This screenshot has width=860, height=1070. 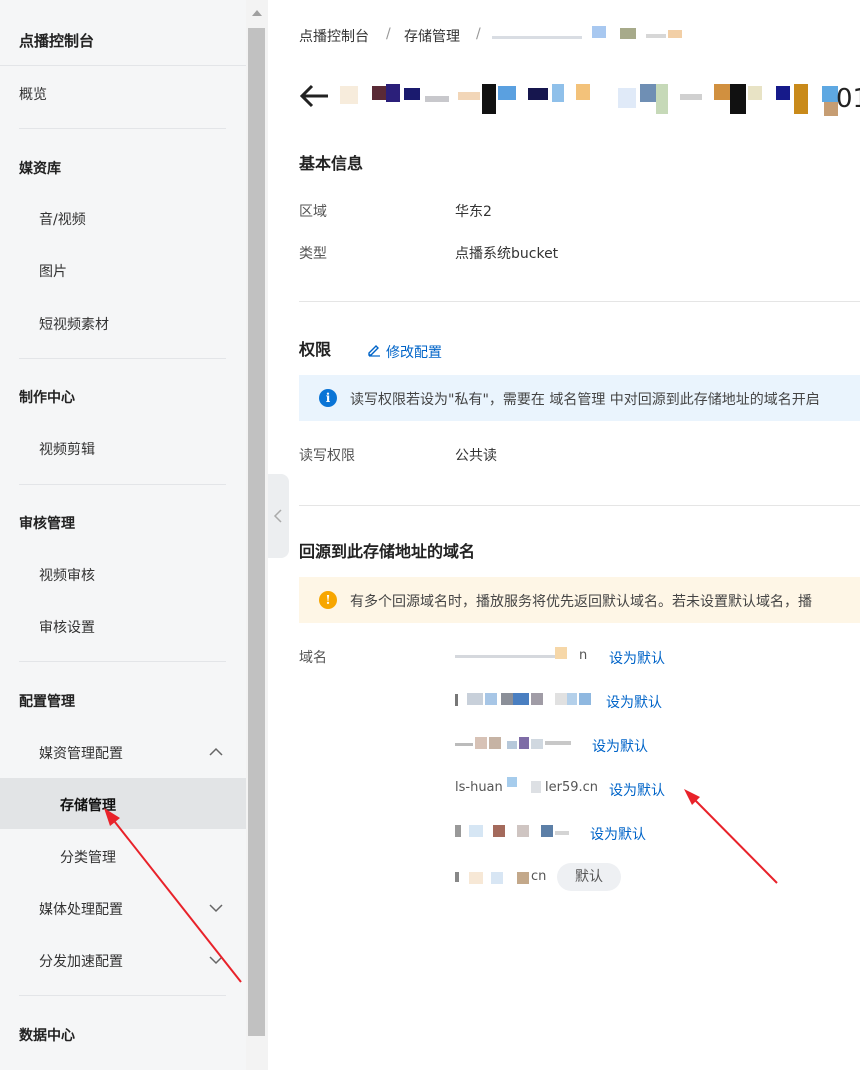 What do you see at coordinates (334, 36) in the screenshot?
I see `breadcrumb-console: 点播控制台` at bounding box center [334, 36].